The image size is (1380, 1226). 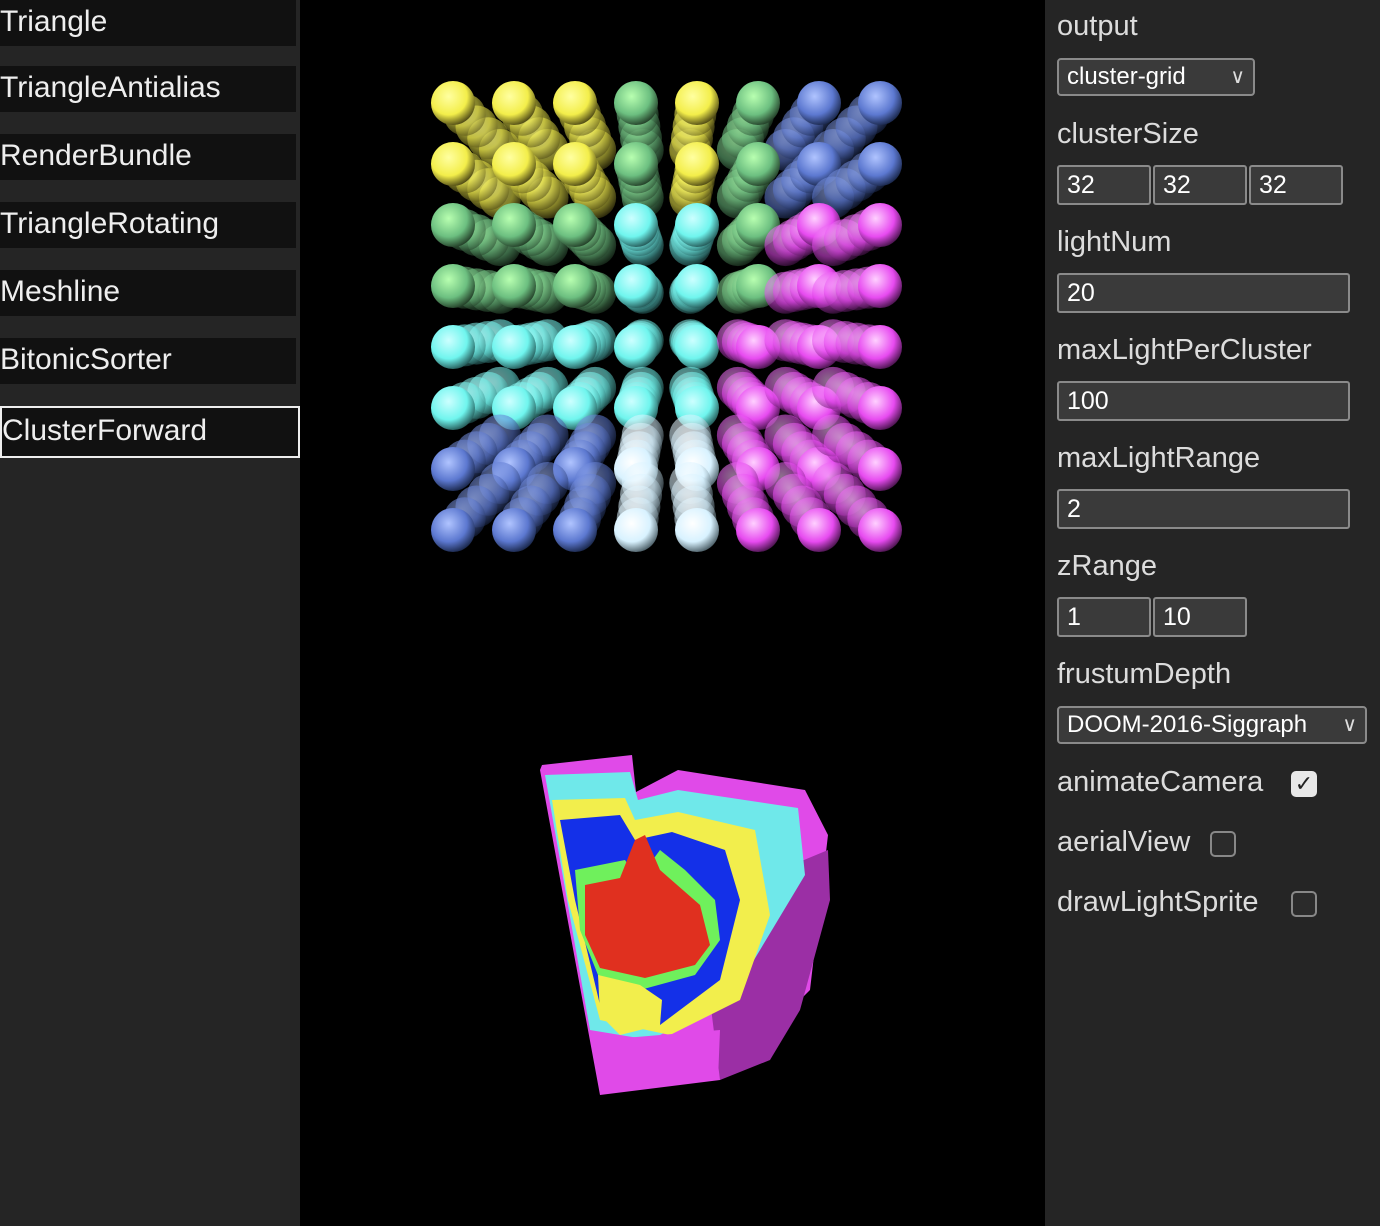 I want to click on light-num-input, so click(x=1203, y=293).